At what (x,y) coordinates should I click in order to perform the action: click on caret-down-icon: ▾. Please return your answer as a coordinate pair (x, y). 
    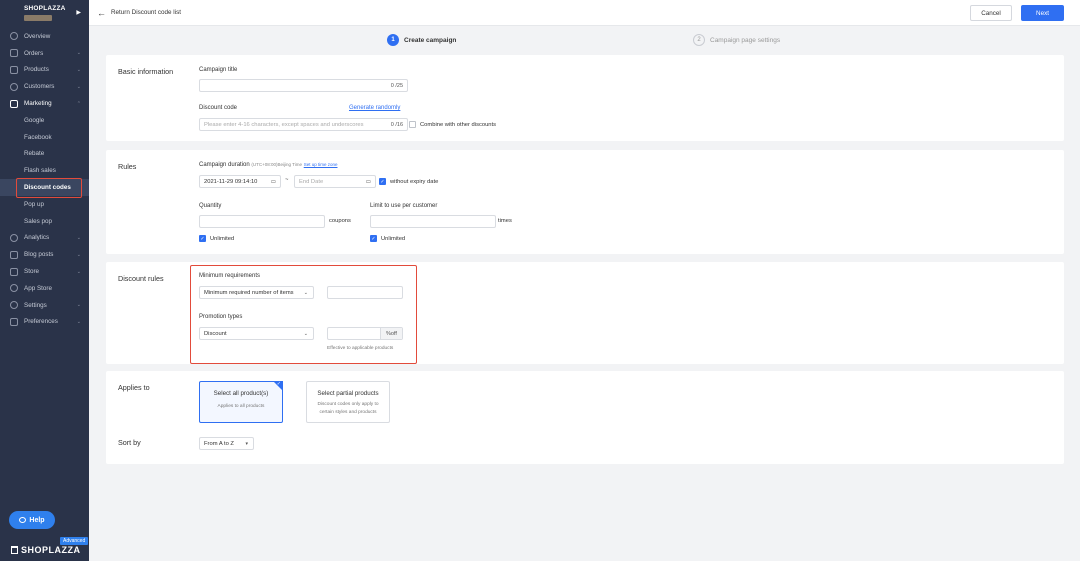
    Looking at the image, I should click on (246, 443).